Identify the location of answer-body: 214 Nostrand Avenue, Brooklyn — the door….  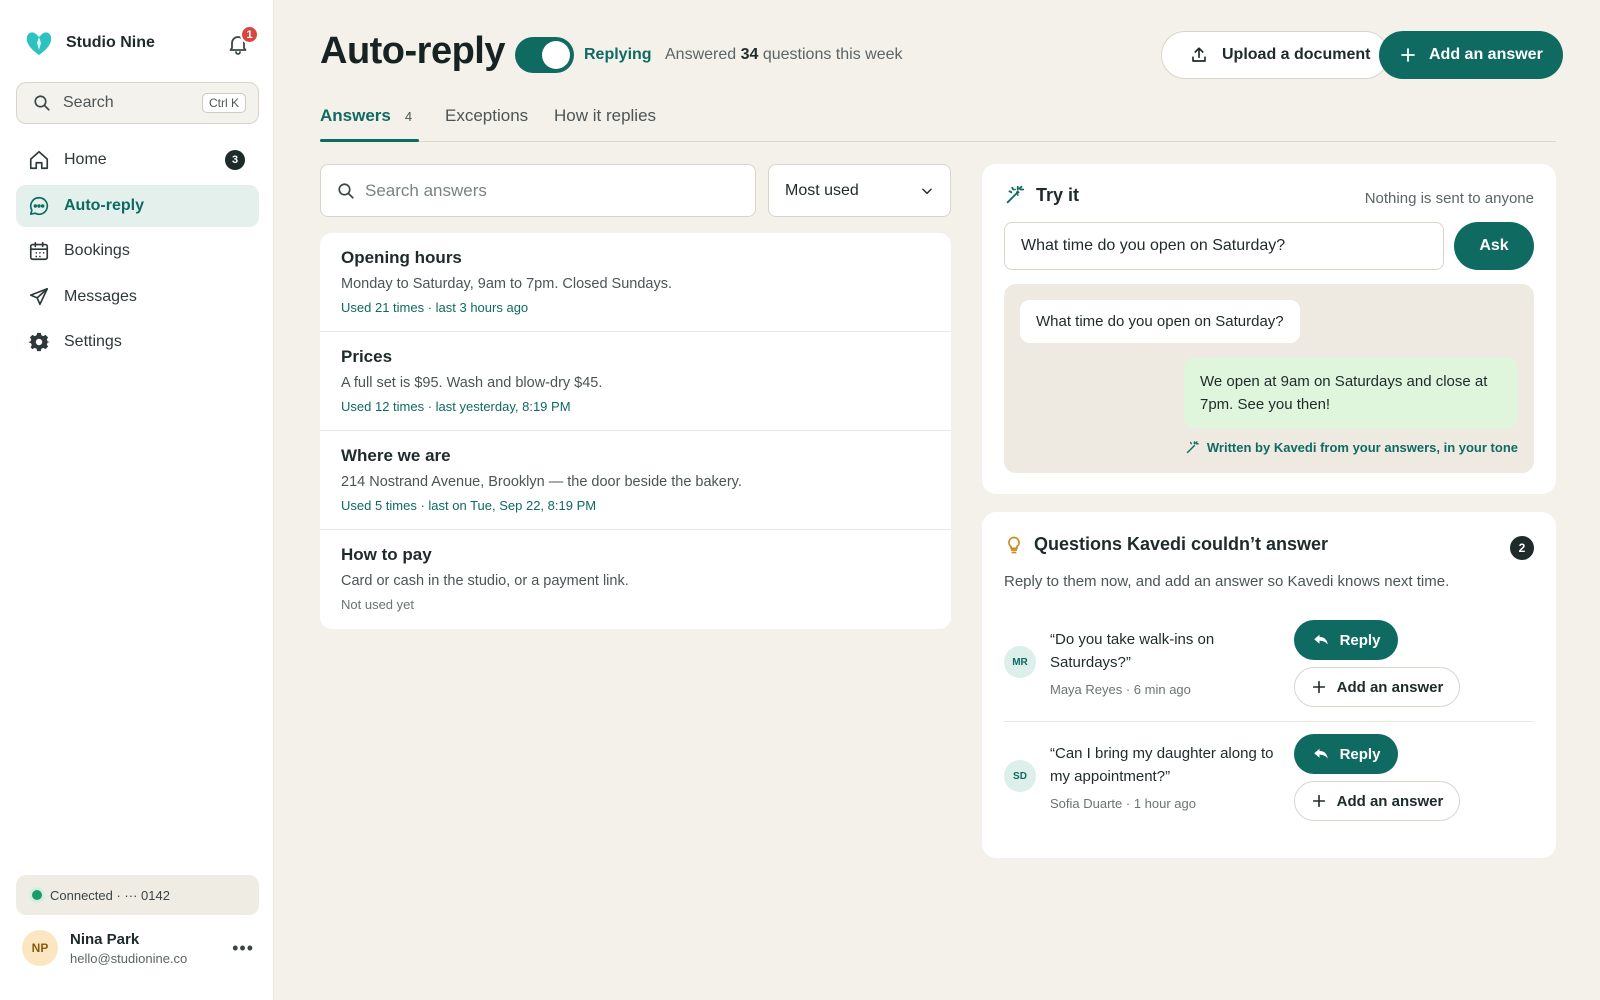
(541, 482).